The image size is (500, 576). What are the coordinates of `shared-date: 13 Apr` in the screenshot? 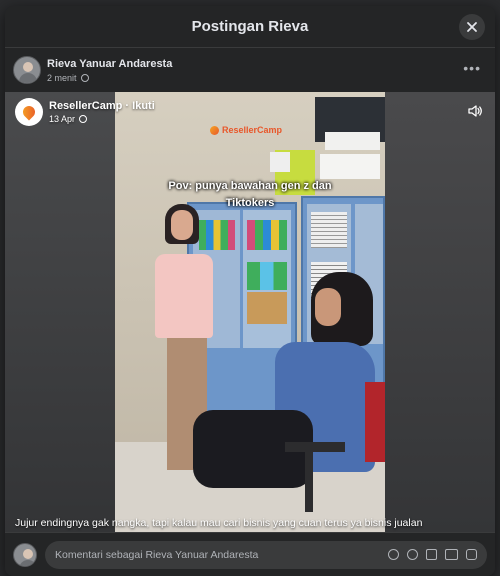 It's located at (102, 119).